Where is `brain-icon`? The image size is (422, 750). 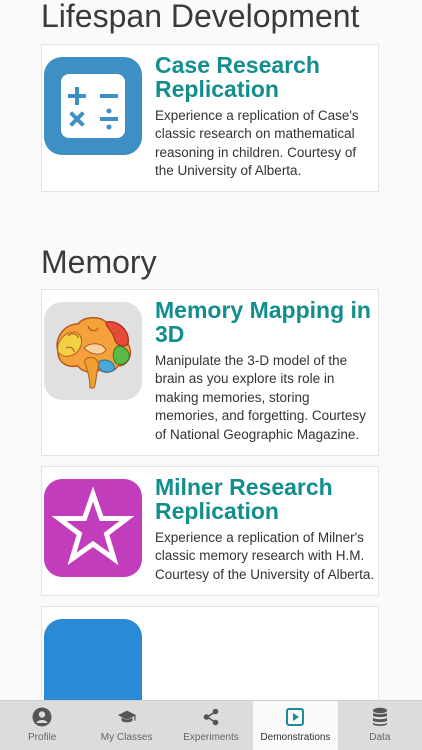
brain-icon is located at coordinates (93, 351).